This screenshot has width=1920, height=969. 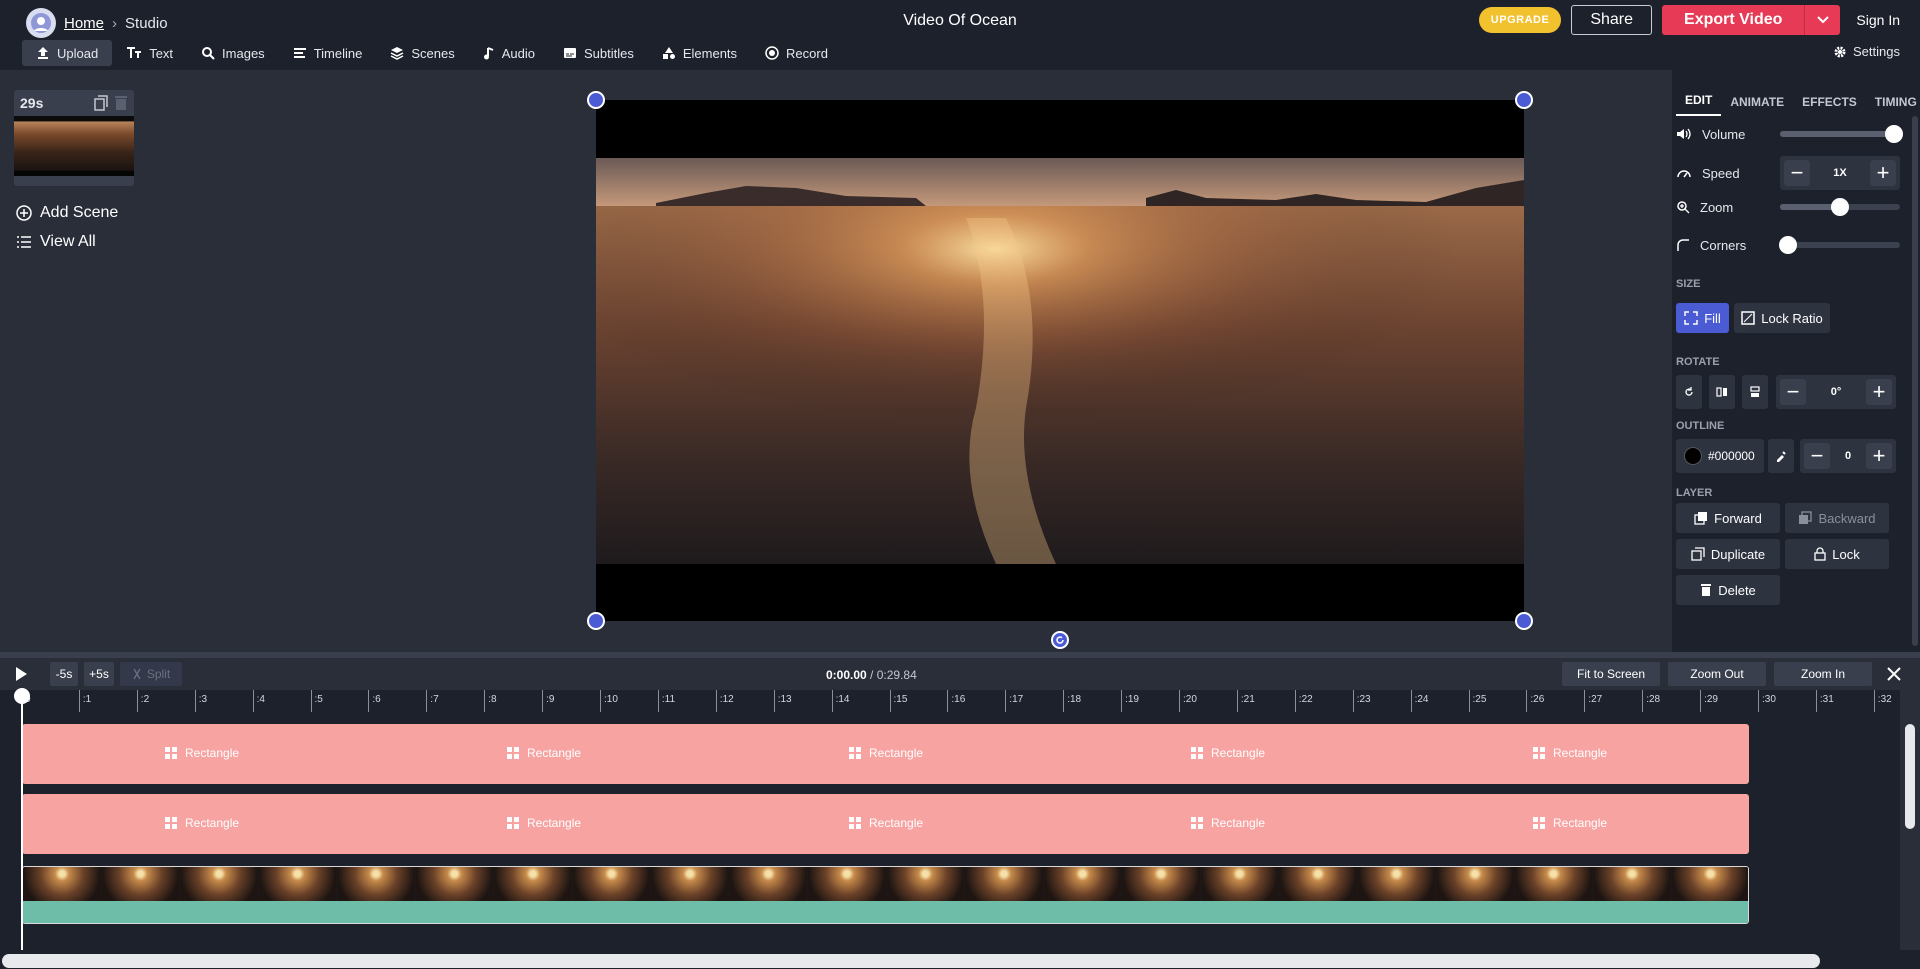 What do you see at coordinates (1915, 381) in the screenshot?
I see `properties-scrollbar` at bounding box center [1915, 381].